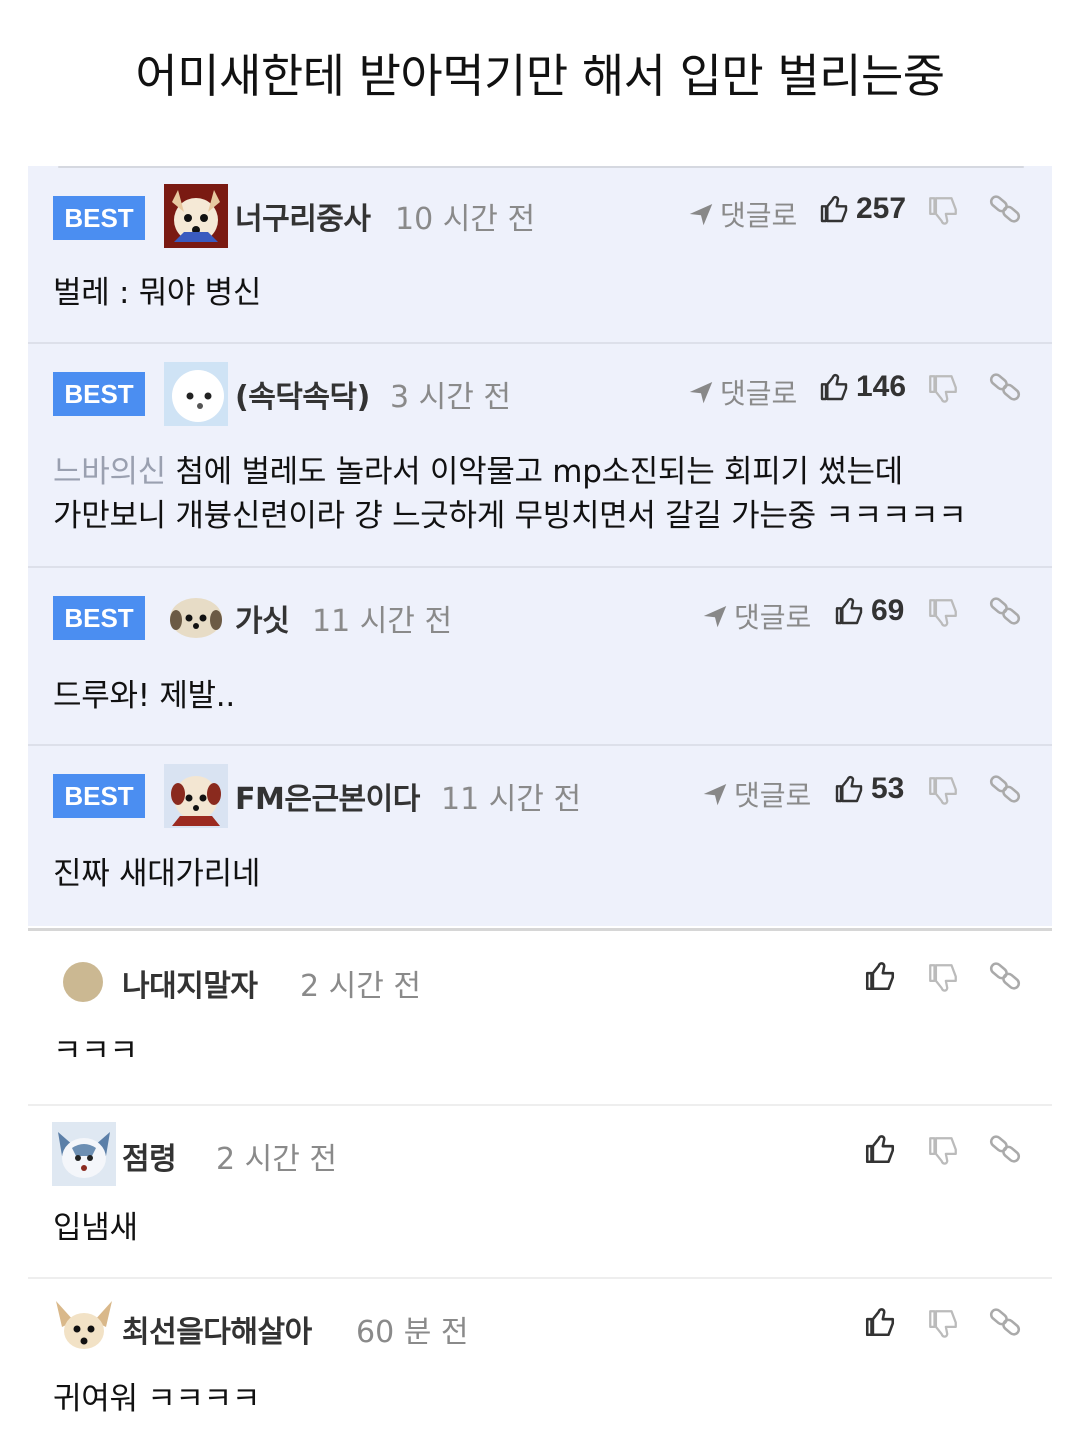 The height and width of the screenshot is (1436, 1080). Describe the element at coordinates (881, 386) in the screenshot. I see `like-count: 146` at that location.